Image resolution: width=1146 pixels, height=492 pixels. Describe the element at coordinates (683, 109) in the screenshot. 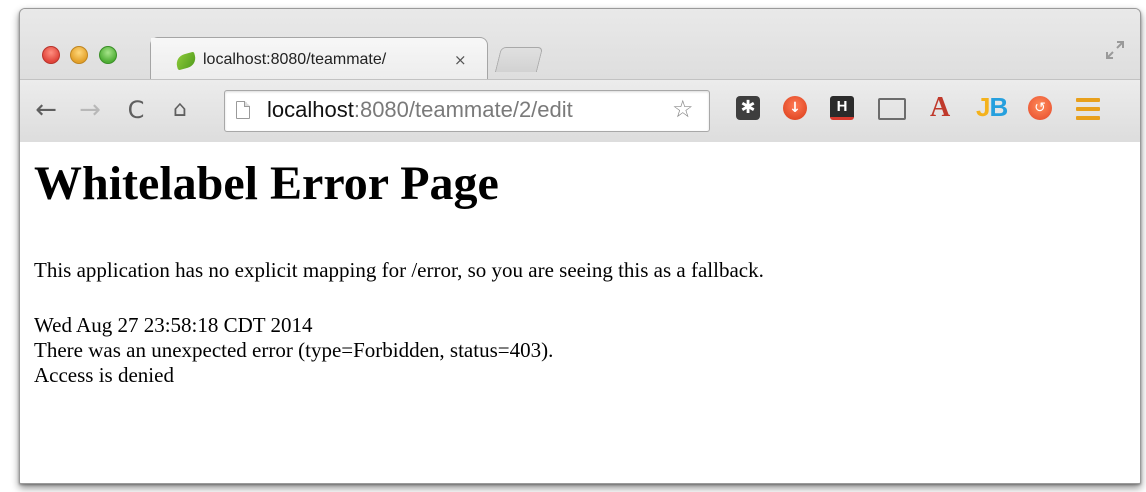

I see `bookmark-star-icon: ☆` at that location.